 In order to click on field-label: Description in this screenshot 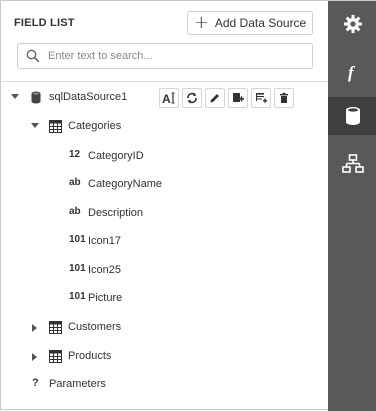, I will do `click(116, 213)`.